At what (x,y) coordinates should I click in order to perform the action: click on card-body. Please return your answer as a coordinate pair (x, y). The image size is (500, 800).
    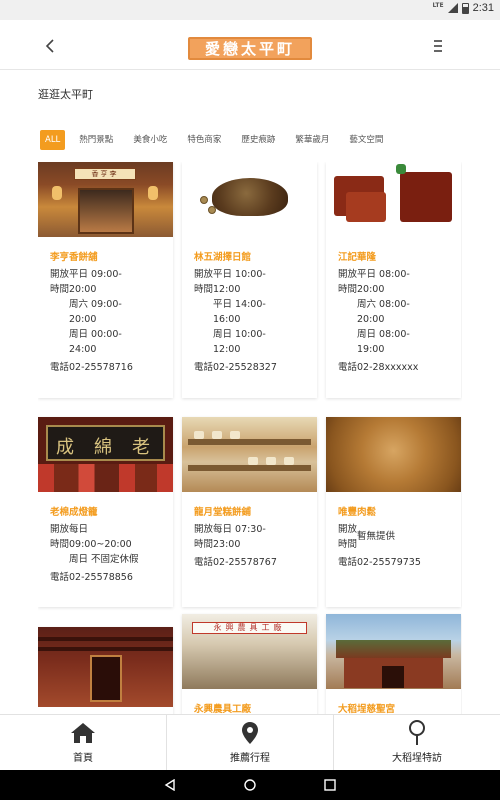
    Looking at the image, I should click on (105, 710).